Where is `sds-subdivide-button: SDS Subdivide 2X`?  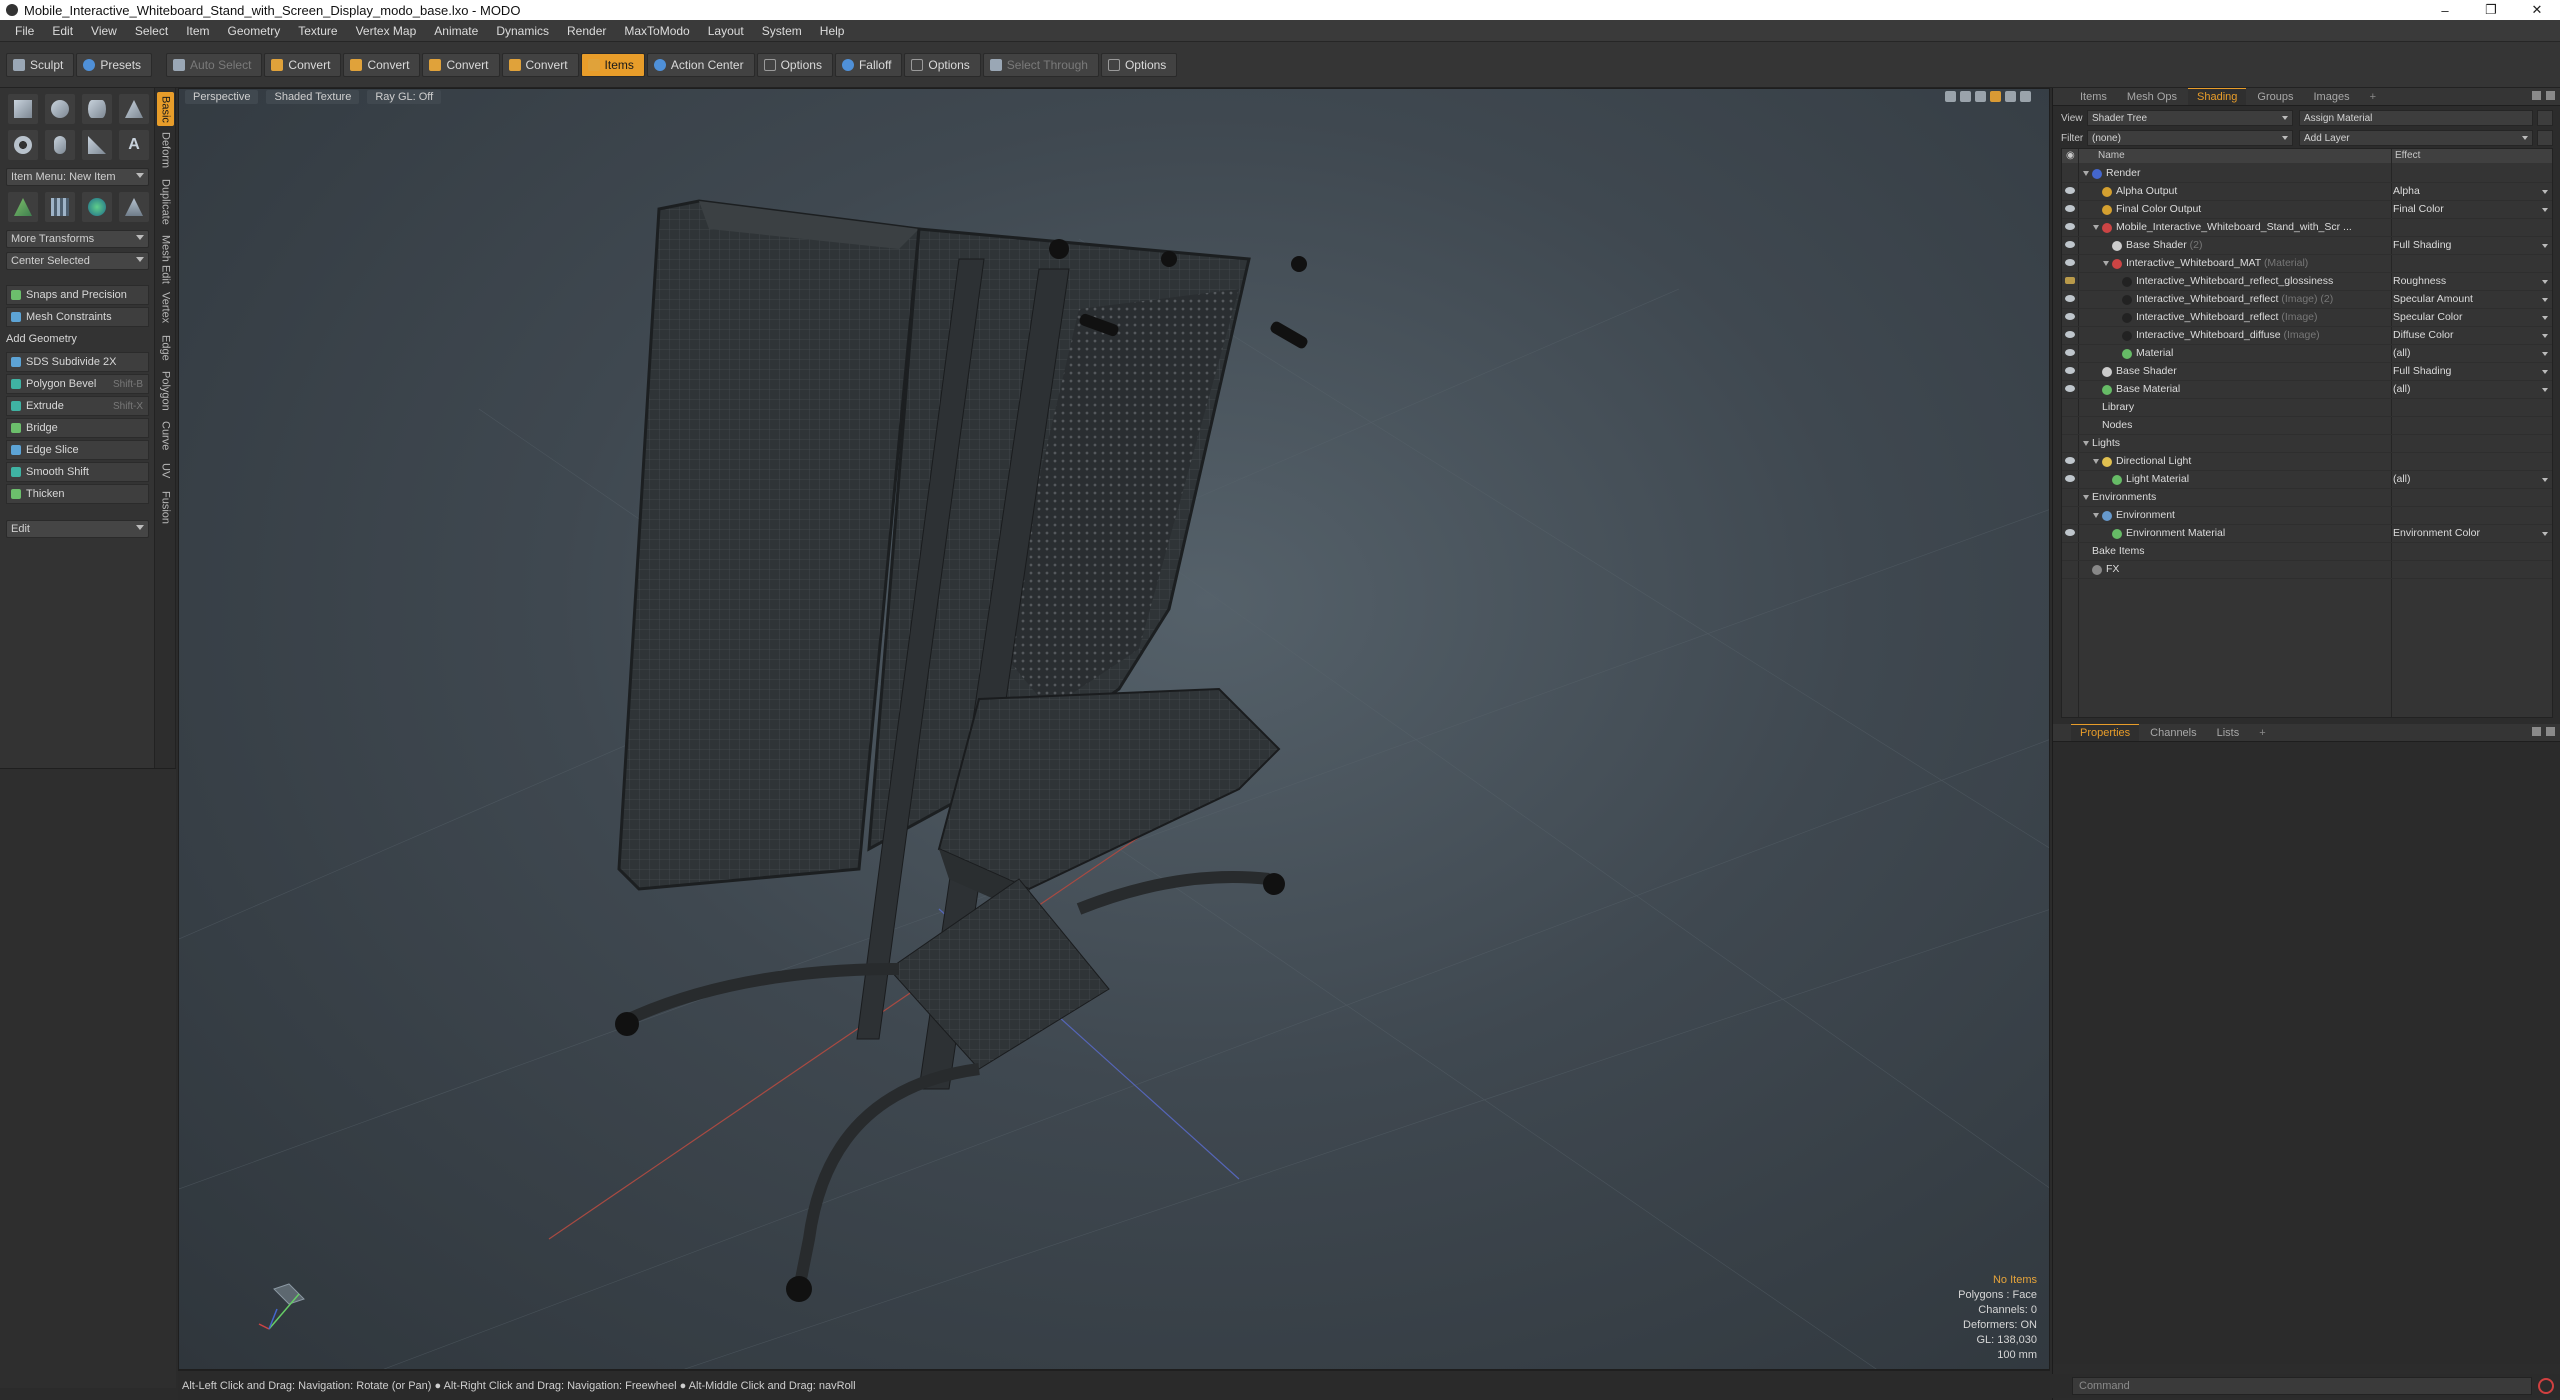
sds-subdivide-button: SDS Subdivide 2X is located at coordinates (77, 362).